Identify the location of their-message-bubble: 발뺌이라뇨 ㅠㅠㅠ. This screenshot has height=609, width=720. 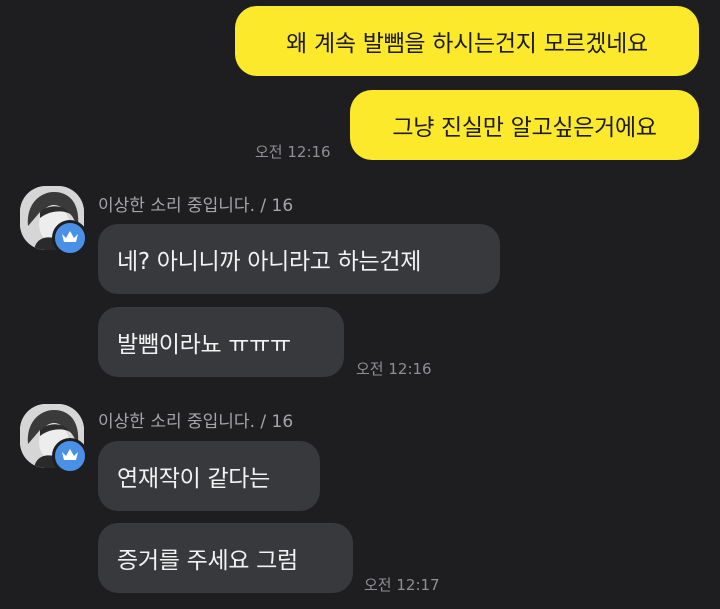
(221, 342).